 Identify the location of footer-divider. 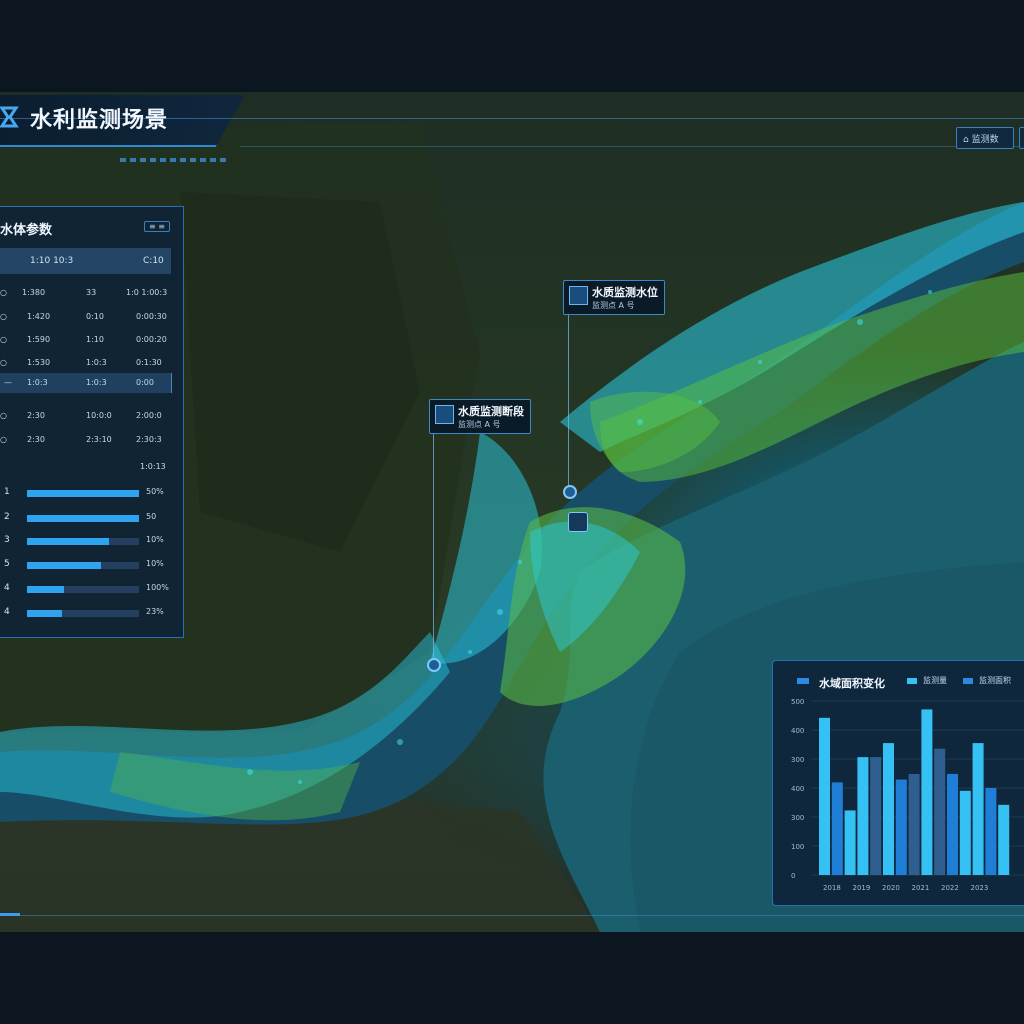
(512, 915).